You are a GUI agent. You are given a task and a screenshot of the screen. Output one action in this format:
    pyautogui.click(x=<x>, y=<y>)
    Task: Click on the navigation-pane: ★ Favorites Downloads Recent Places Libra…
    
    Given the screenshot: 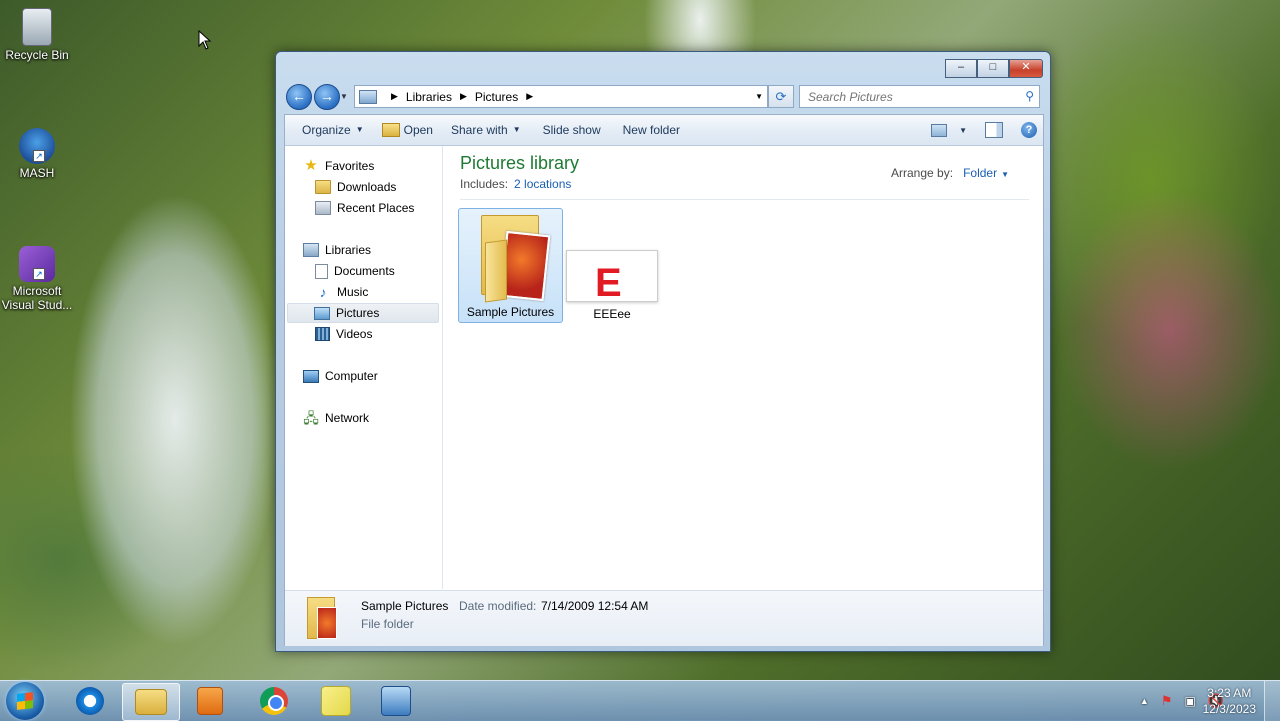 What is the action you would take?
    pyautogui.click(x=364, y=367)
    